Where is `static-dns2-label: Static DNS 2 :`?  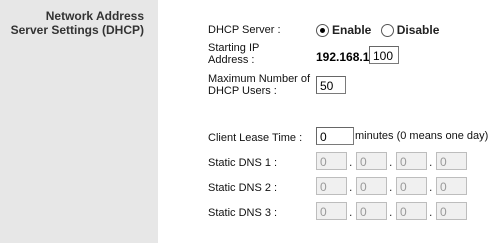 static-dns2-label: Static DNS 2 : is located at coordinates (243, 188).